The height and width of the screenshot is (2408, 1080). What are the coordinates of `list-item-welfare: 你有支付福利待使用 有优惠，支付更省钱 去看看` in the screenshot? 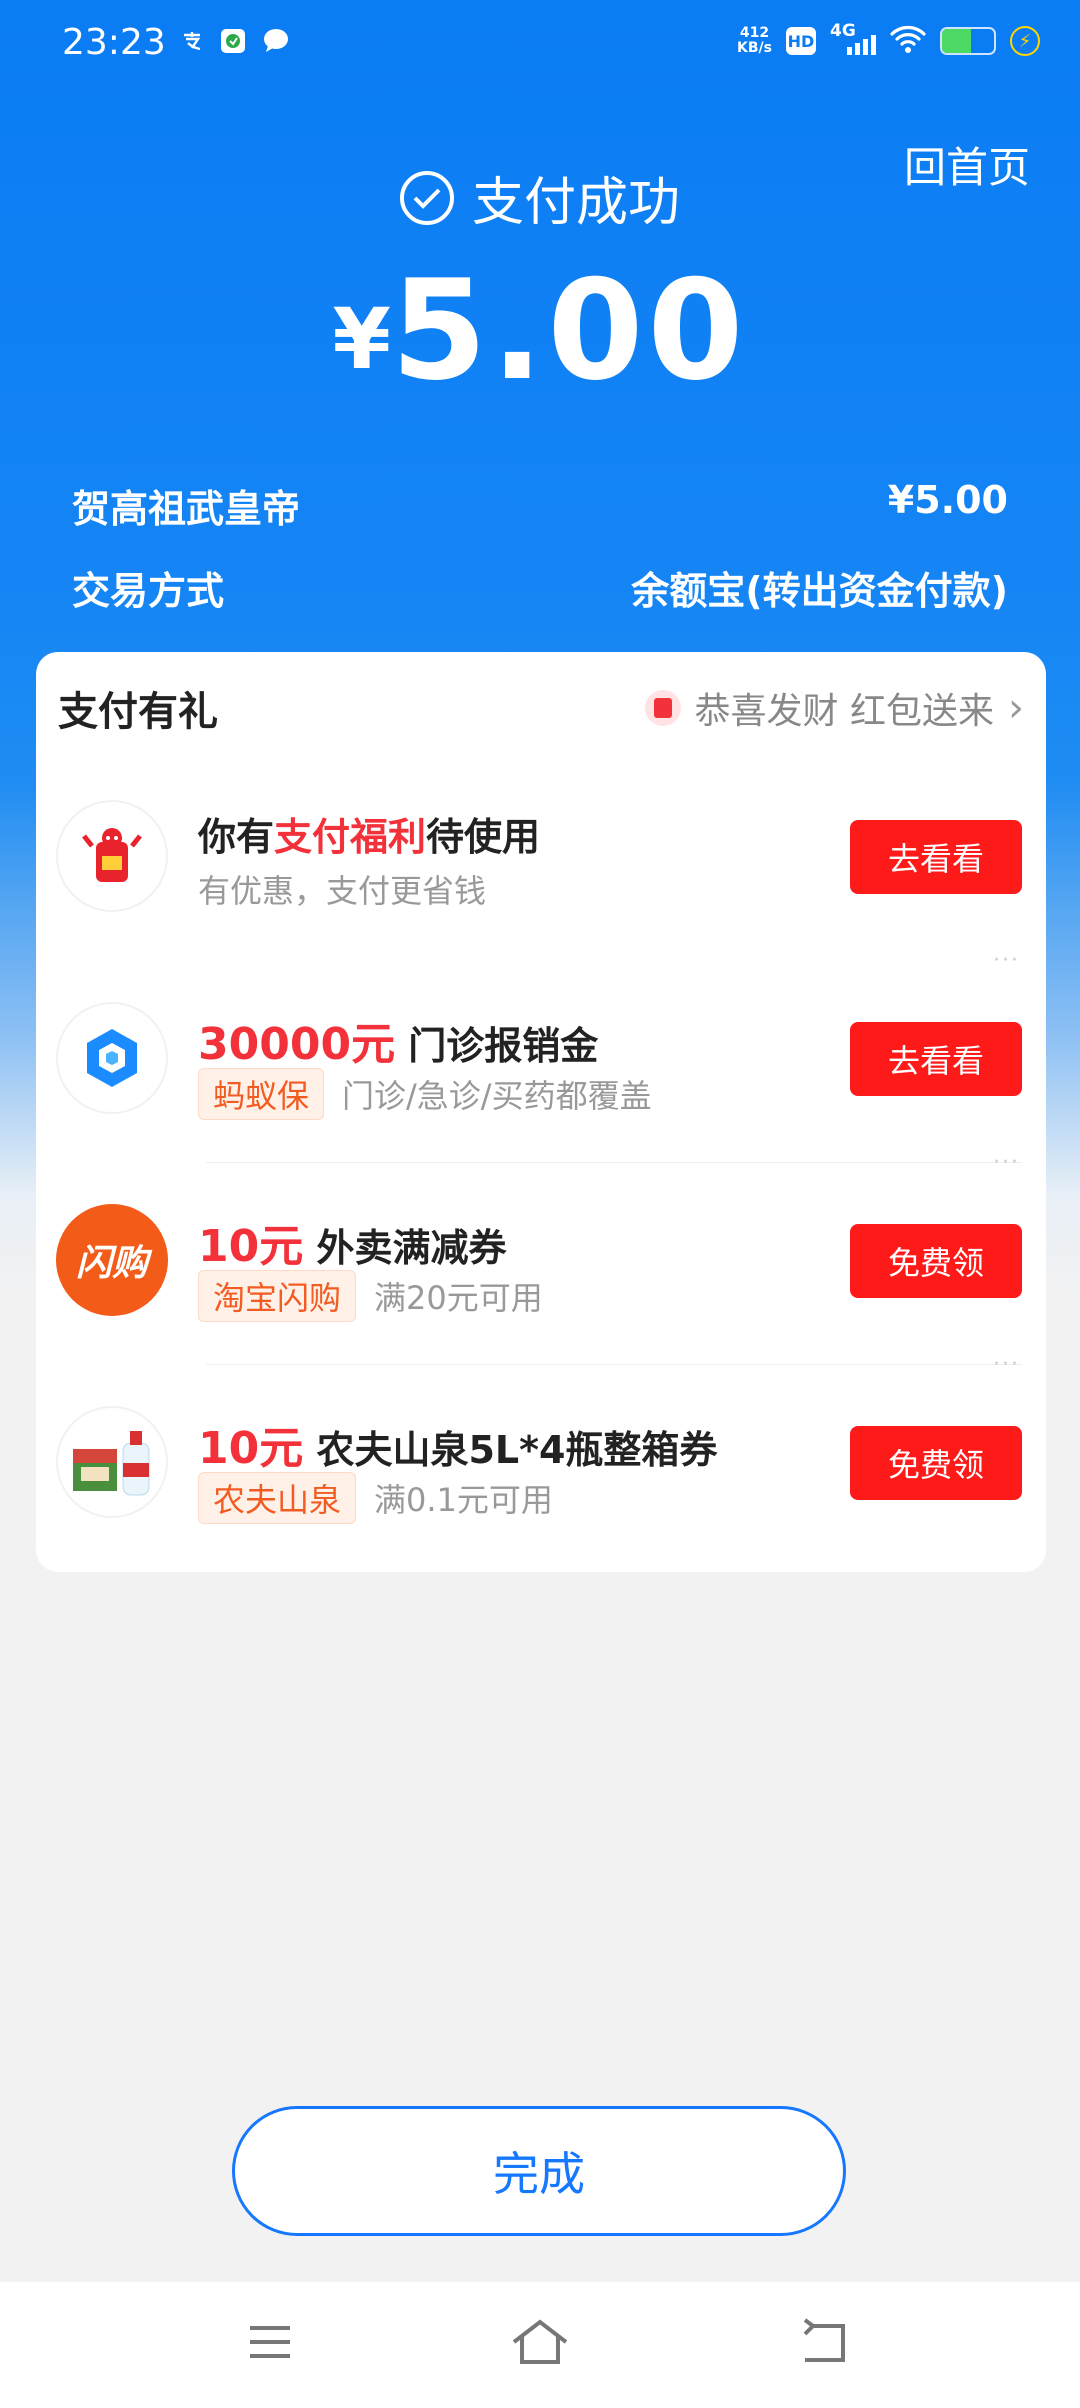 It's located at (539, 855).